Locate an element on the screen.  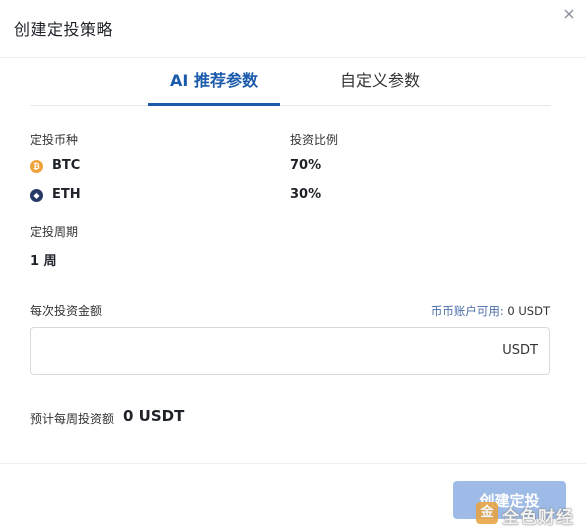
period-value: 1 周 is located at coordinates (43, 261).